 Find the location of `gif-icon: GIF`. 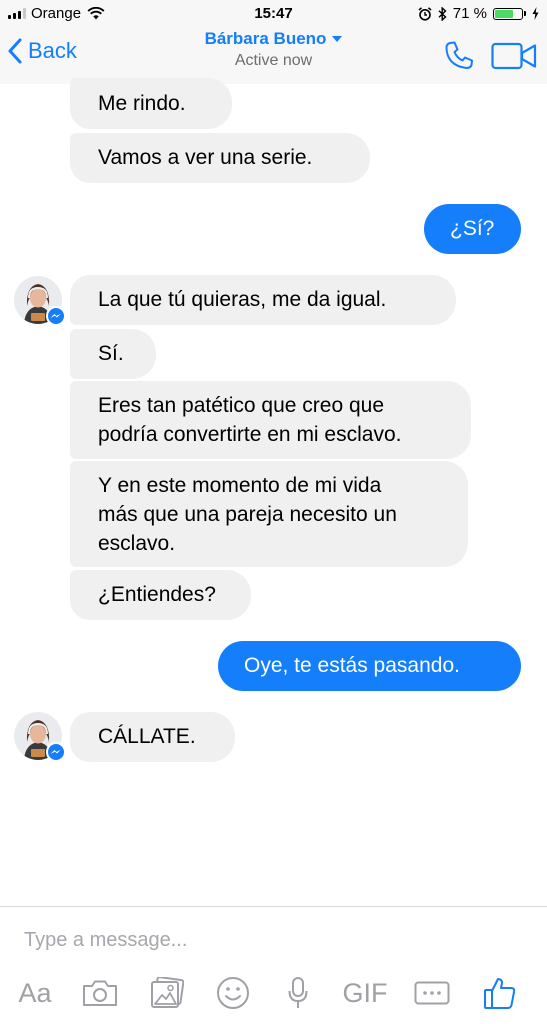

gif-icon: GIF is located at coordinates (365, 992).